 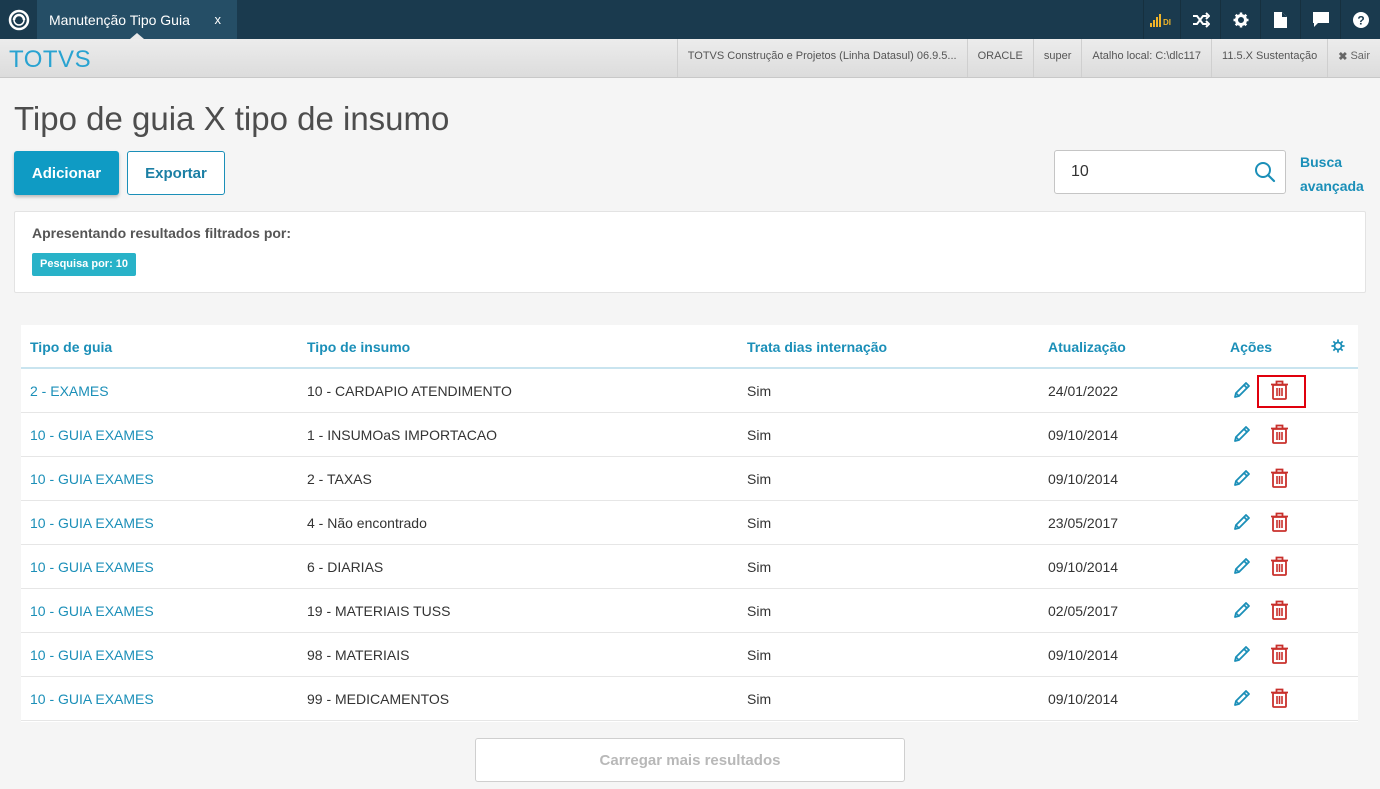 What do you see at coordinates (1353, 58) in the screenshot?
I see `logout-button: ✖ Sair` at bounding box center [1353, 58].